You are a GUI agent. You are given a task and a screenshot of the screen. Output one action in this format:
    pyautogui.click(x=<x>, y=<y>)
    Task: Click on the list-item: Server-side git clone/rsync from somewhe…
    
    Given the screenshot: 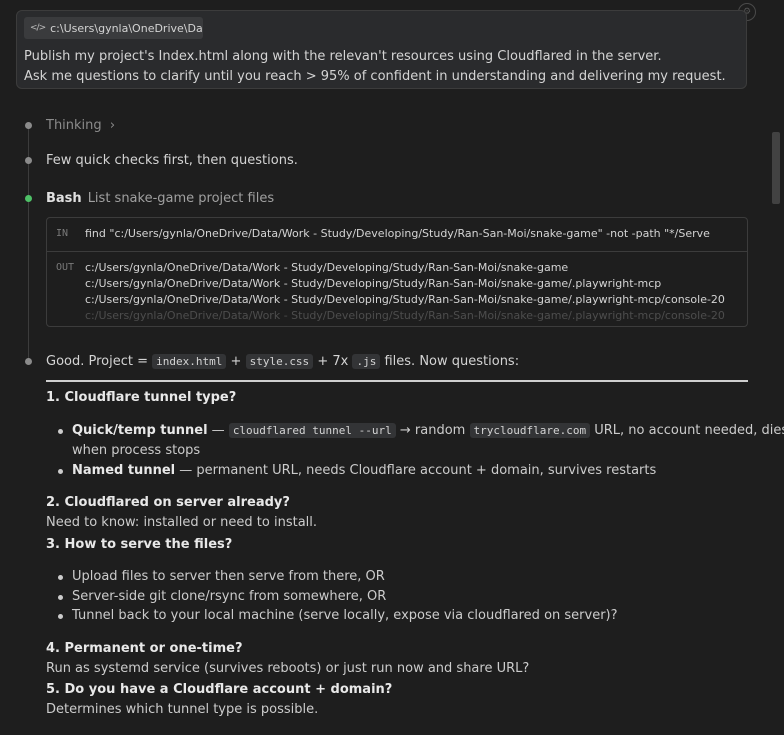 What is the action you would take?
    pyautogui.click(x=229, y=596)
    